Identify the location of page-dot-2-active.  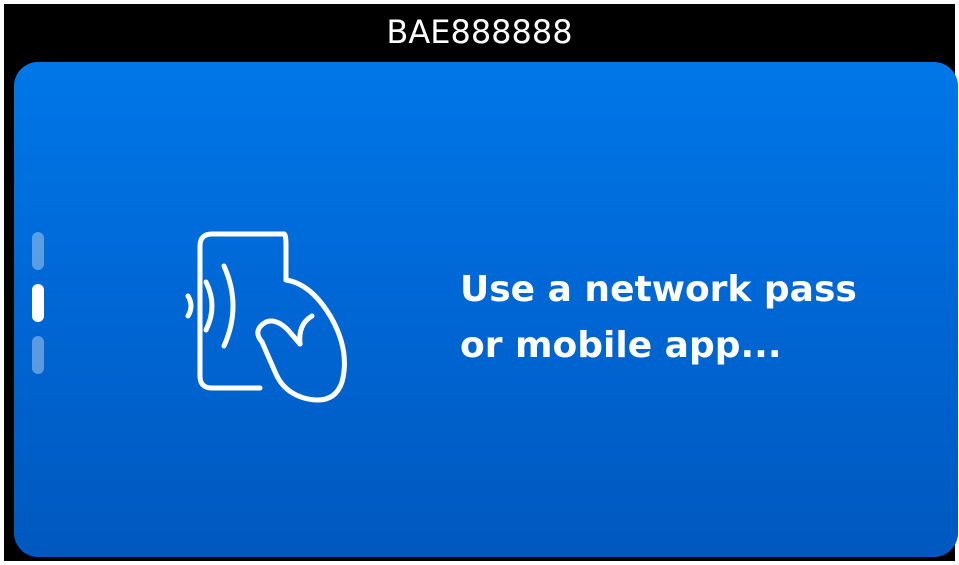
(38, 303).